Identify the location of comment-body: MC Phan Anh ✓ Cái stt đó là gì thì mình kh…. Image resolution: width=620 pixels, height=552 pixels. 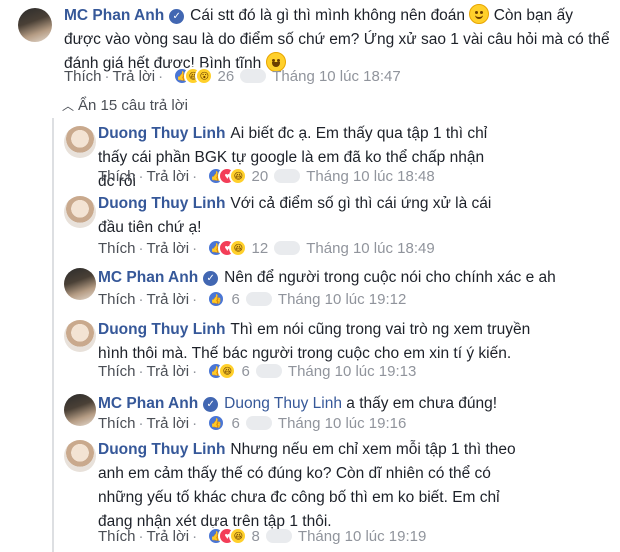
(339, 40).